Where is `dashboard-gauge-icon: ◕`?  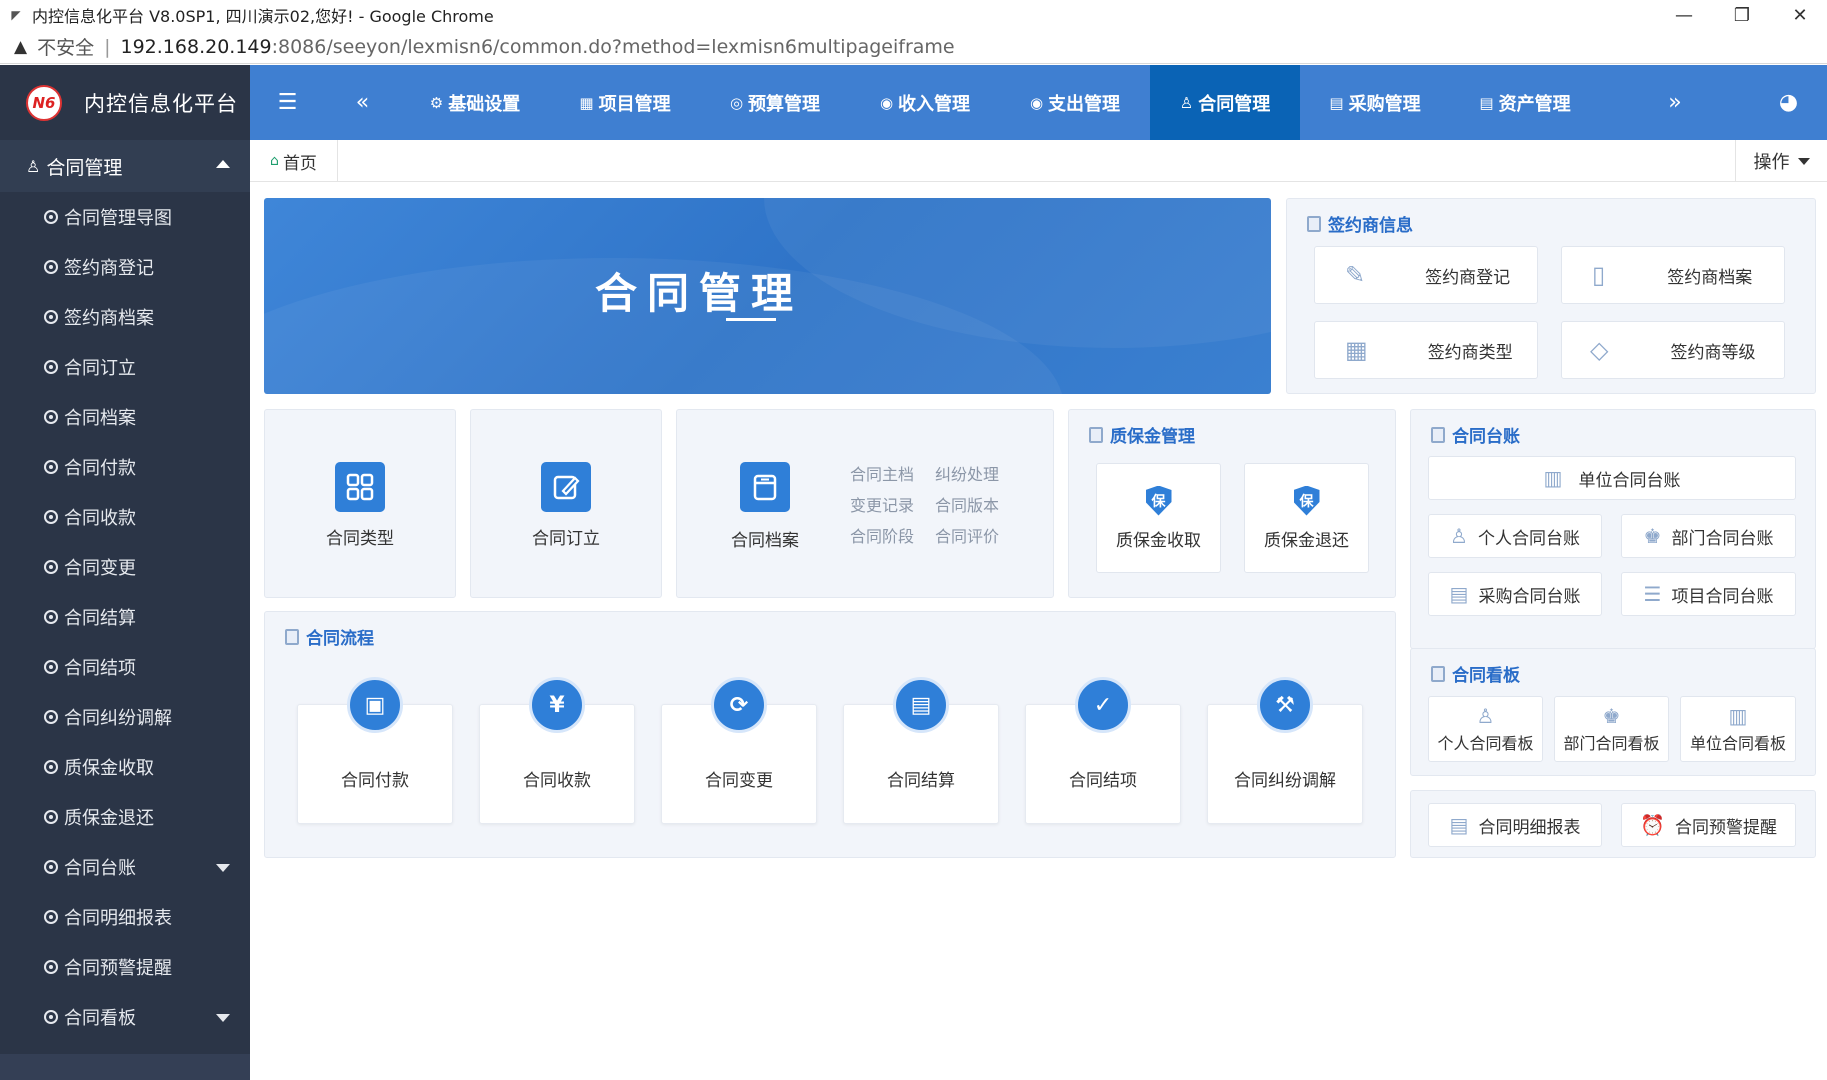 dashboard-gauge-icon: ◕ is located at coordinates (1788, 102).